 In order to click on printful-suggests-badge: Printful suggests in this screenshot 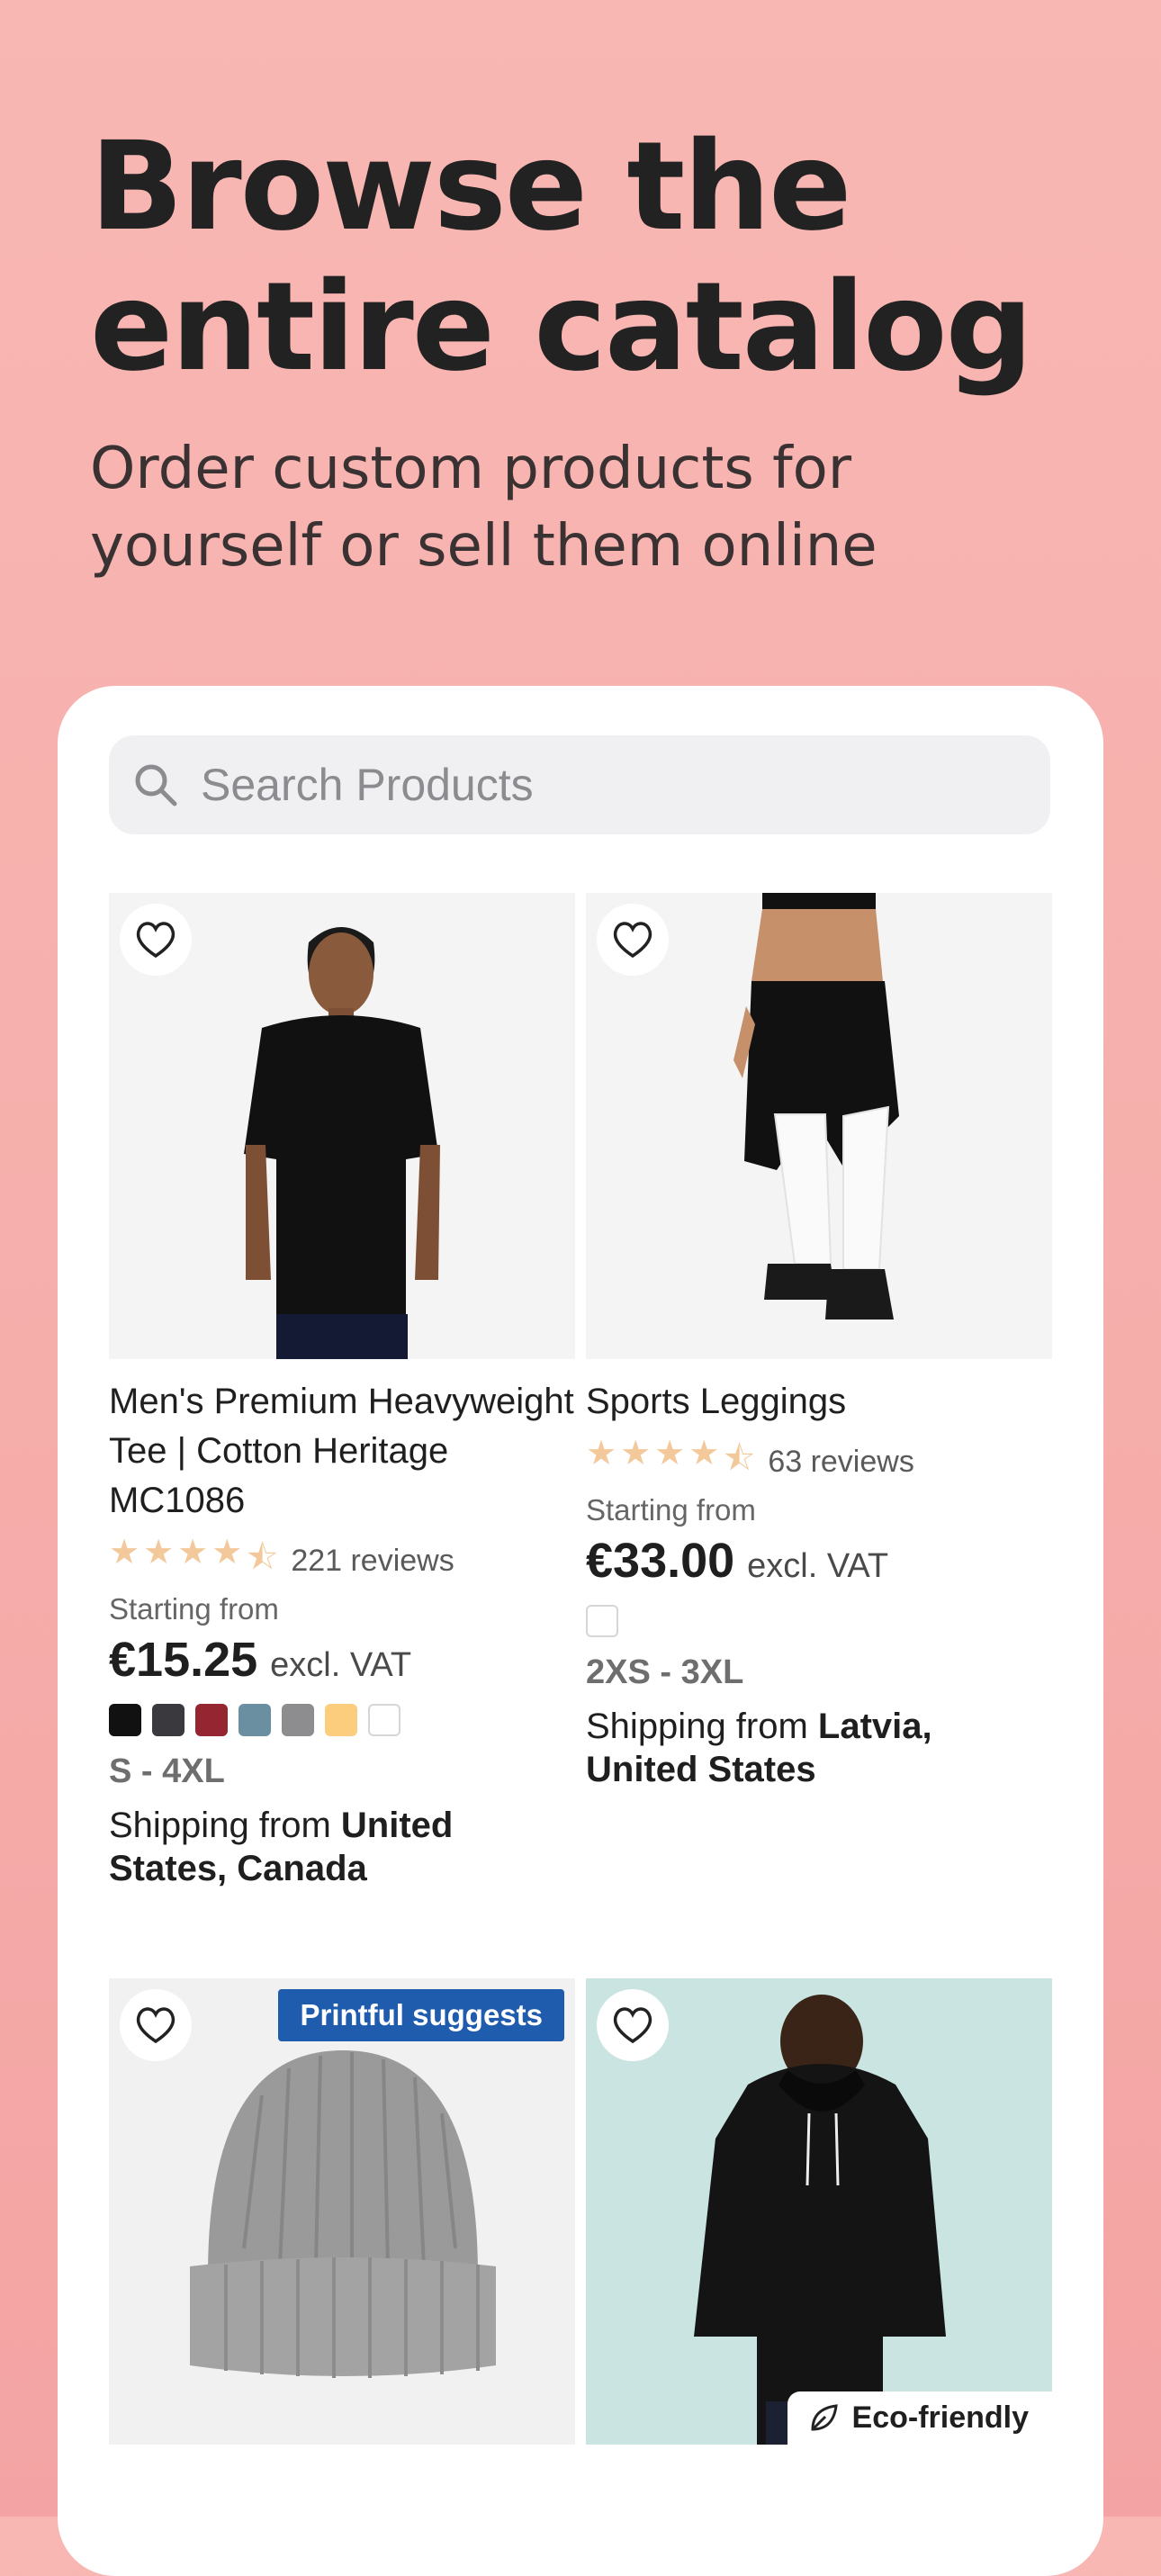, I will do `click(421, 2015)`.